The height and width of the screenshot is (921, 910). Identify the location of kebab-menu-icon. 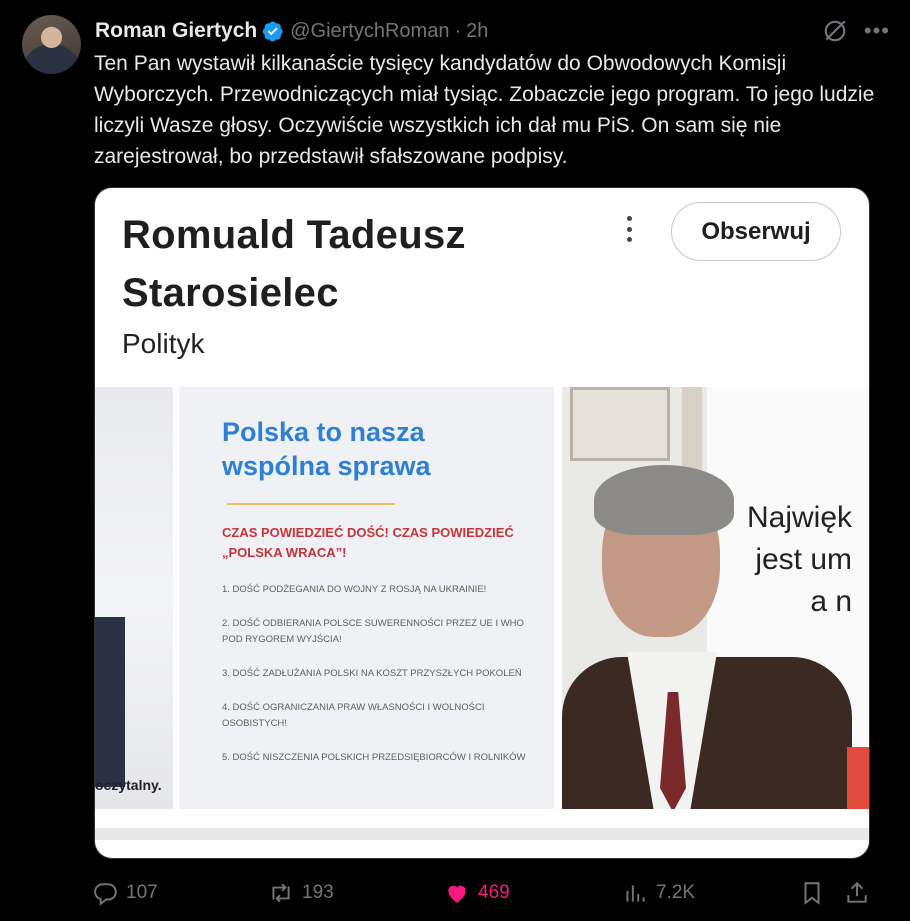
(629, 229).